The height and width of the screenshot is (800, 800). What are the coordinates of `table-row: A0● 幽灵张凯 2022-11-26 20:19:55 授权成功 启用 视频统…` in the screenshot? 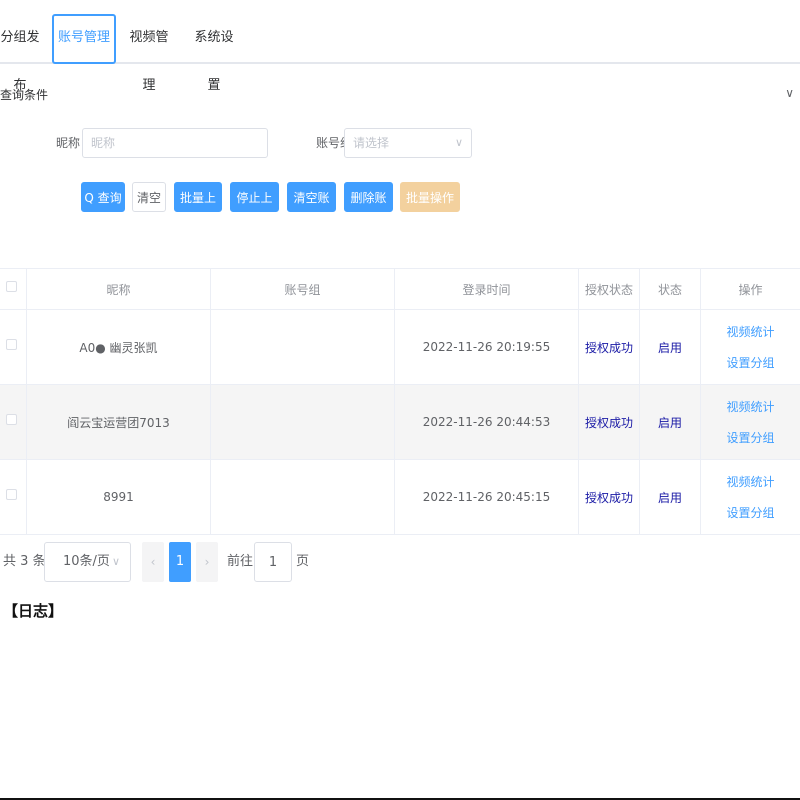 It's located at (400, 347).